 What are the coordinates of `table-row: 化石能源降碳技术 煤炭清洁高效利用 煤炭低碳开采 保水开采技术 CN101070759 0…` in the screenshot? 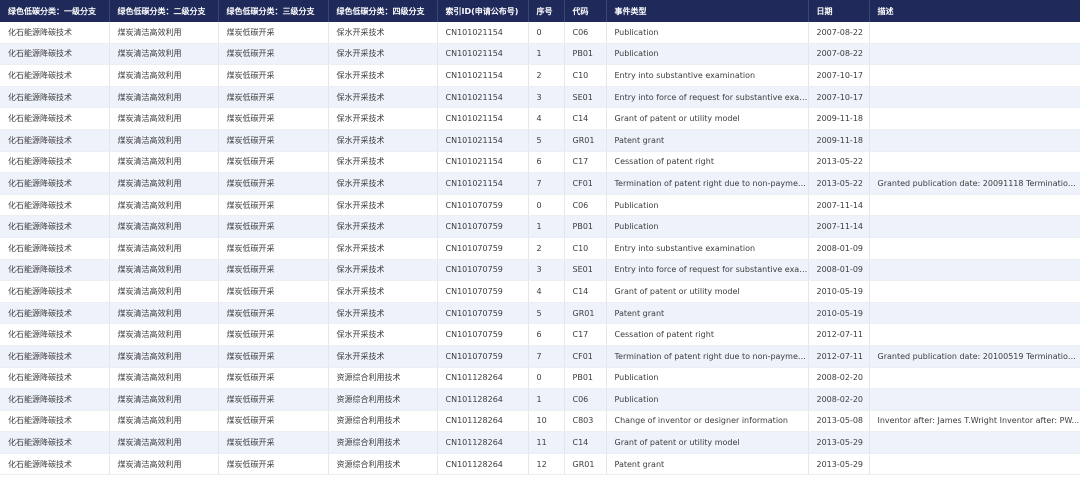 It's located at (540, 205).